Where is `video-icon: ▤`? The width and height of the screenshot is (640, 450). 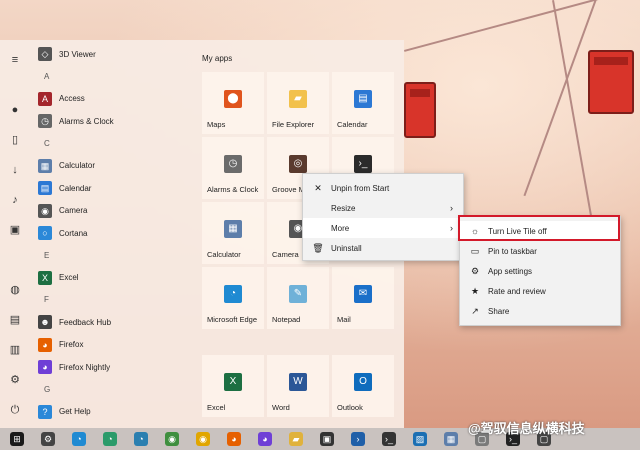
video-icon: ▤ is located at coordinates (15, 320).